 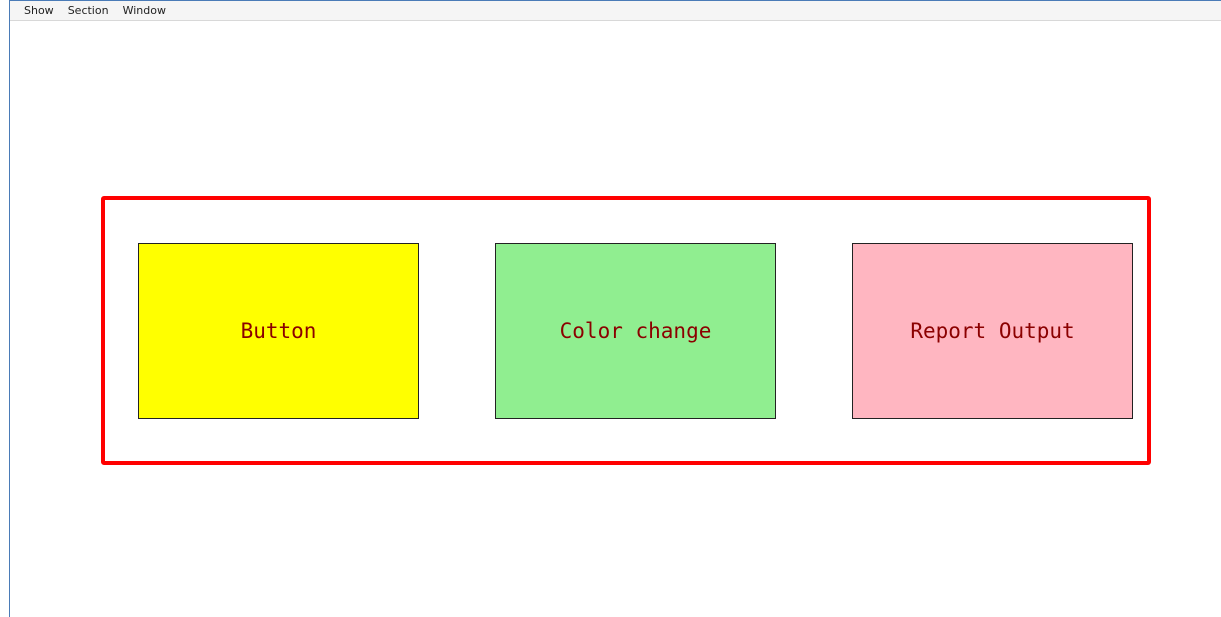 What do you see at coordinates (992, 331) in the screenshot?
I see `report-output-button: Report Output` at bounding box center [992, 331].